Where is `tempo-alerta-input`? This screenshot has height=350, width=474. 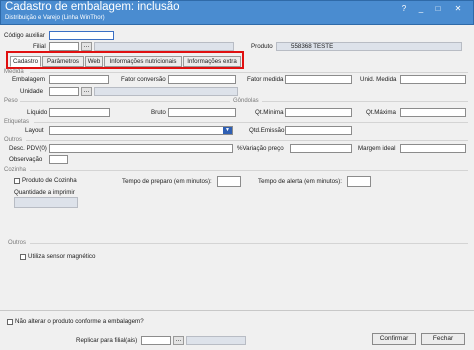
tempo-alerta-input is located at coordinates (359, 181).